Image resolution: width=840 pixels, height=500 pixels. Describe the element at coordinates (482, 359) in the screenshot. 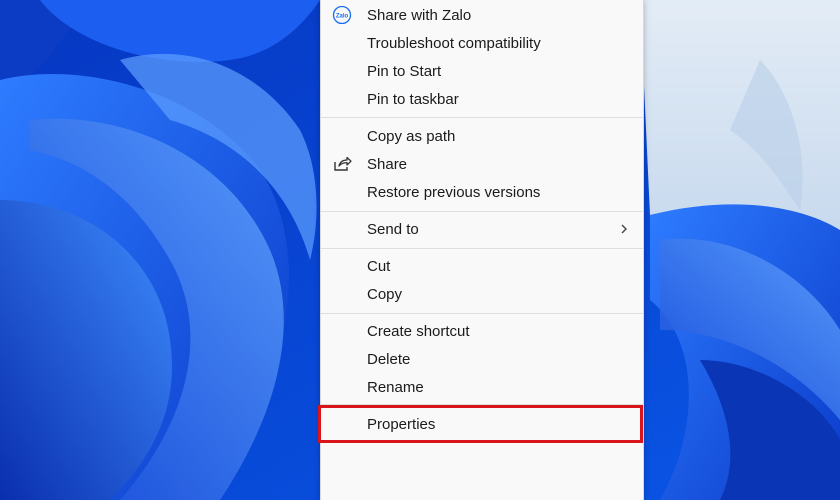

I see `menu-item-delete: Delete` at that location.